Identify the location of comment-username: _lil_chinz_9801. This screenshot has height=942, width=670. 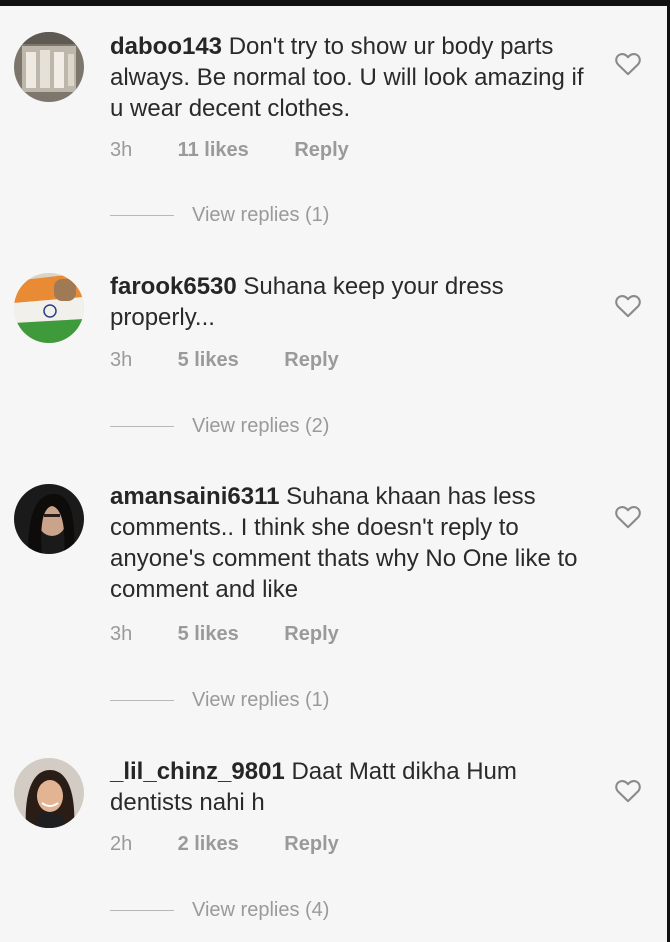
(197, 771).